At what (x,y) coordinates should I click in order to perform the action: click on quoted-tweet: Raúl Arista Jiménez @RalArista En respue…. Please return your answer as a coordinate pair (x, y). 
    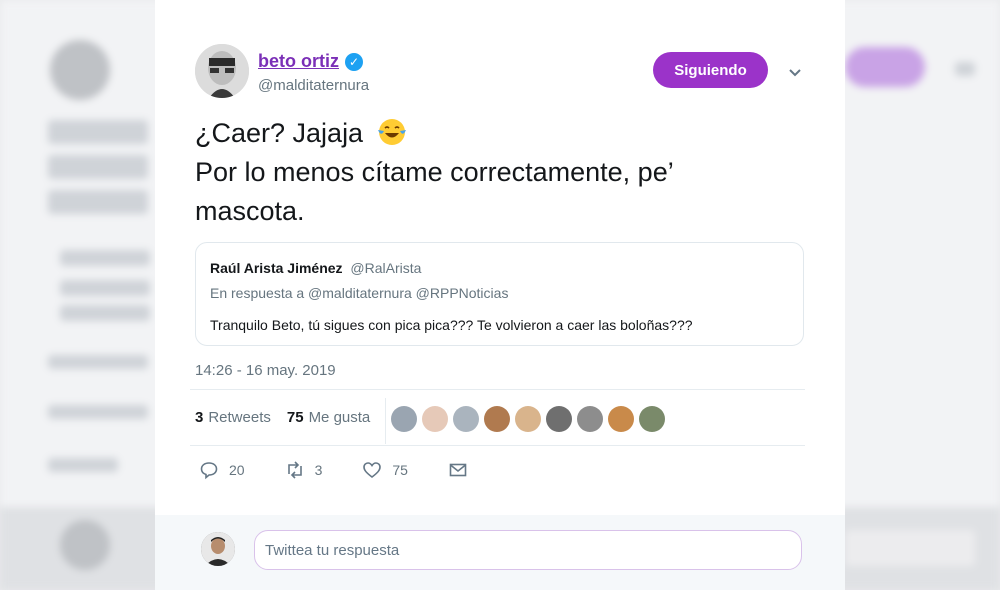
    Looking at the image, I should click on (499, 294).